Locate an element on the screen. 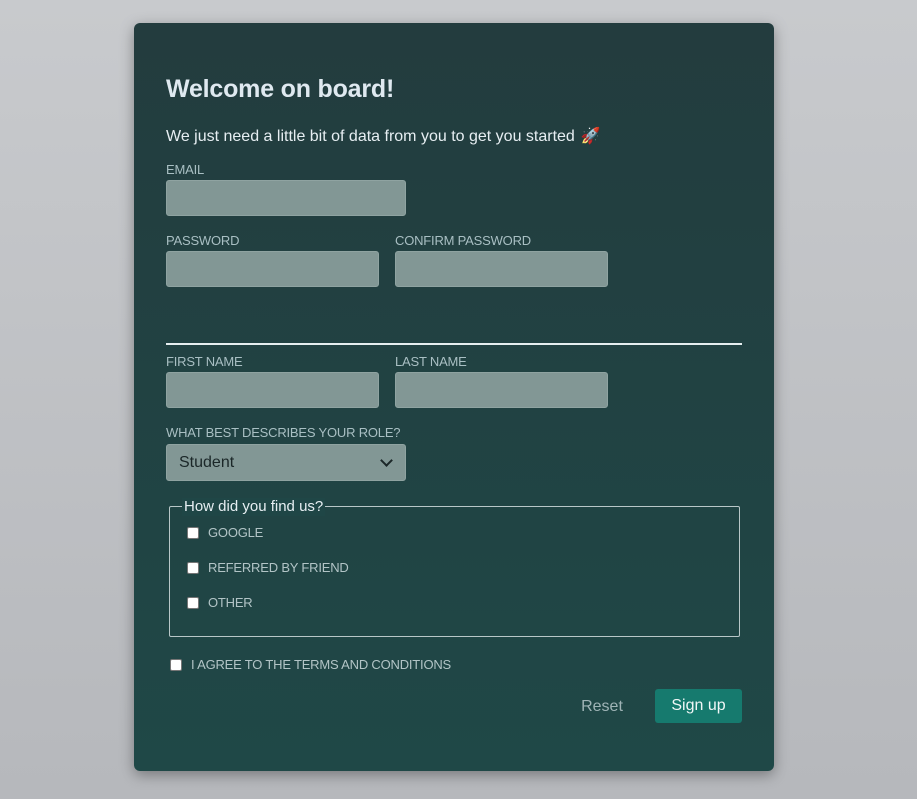 The height and width of the screenshot is (799, 917). role-select: Student is located at coordinates (286, 462).